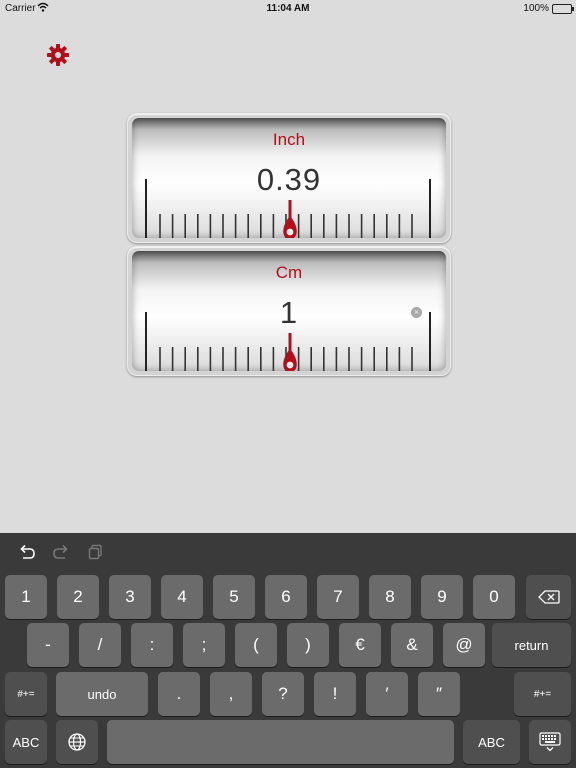 The width and height of the screenshot is (576, 768). Describe the element at coordinates (387, 694) in the screenshot. I see `key-prime: ′` at that location.